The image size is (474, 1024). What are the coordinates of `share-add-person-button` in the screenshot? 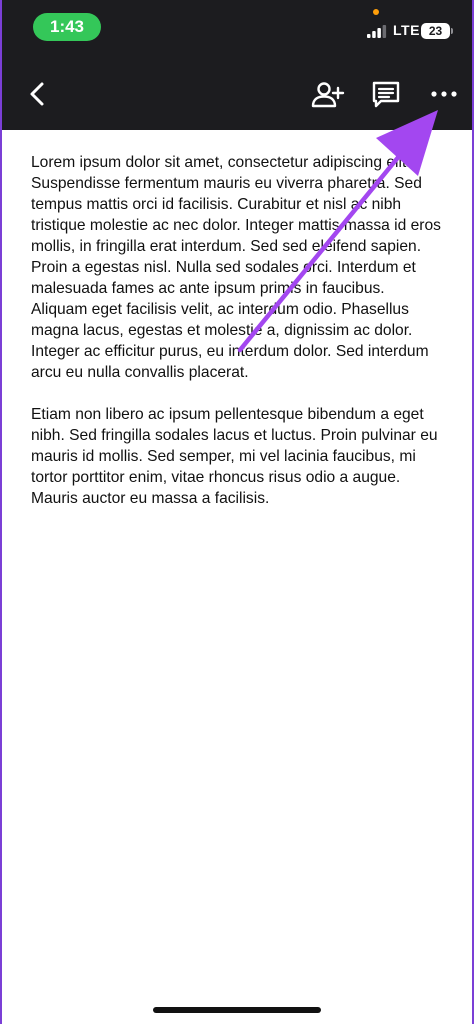 It's located at (328, 95).